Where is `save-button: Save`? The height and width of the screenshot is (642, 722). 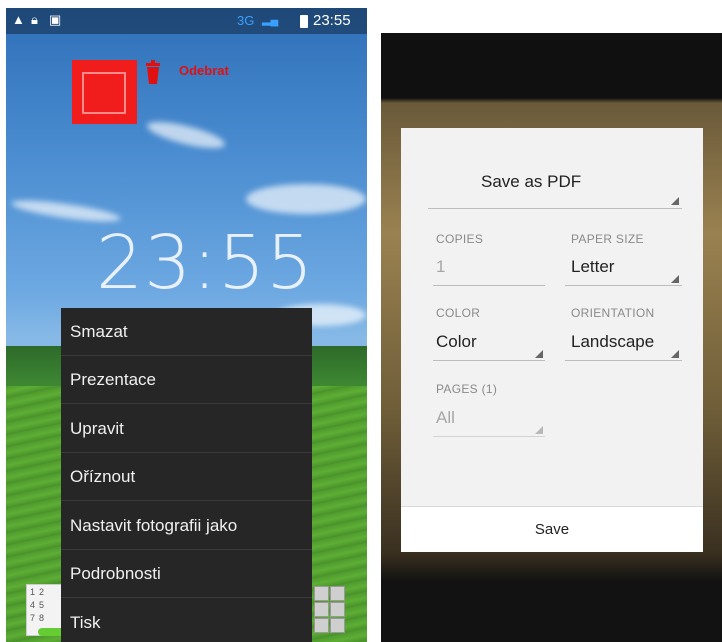 save-button: Save is located at coordinates (552, 529).